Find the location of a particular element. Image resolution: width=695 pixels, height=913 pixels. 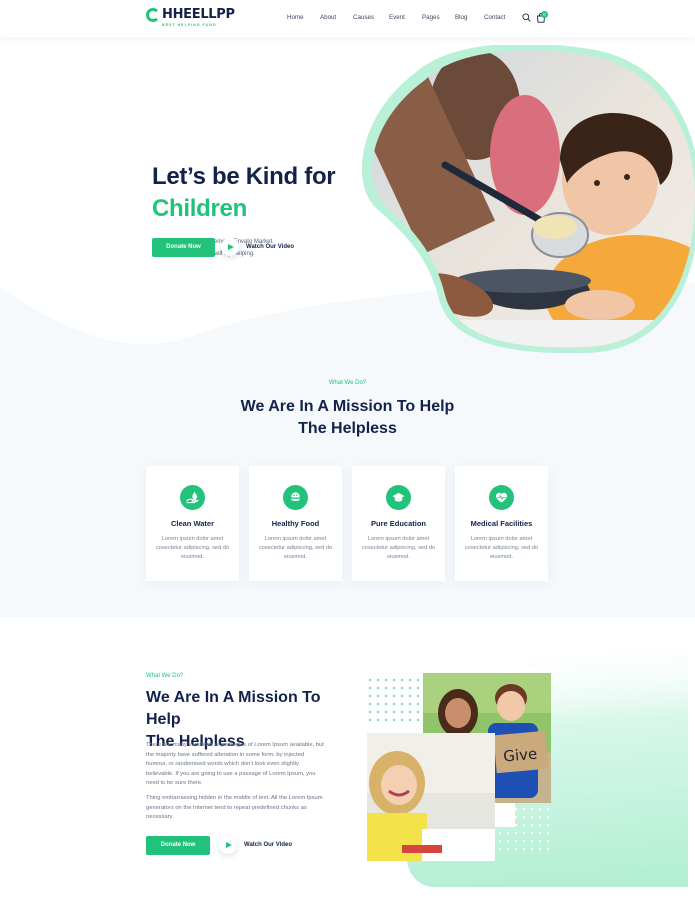

about-watch-video: Watch Our Video is located at coordinates (255, 845).